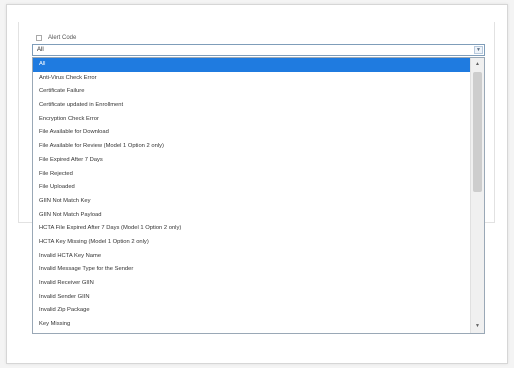 The height and width of the screenshot is (368, 514). Describe the element at coordinates (251, 216) in the screenshot. I see `dropdown-option: GIIN Not Match Payload` at that location.